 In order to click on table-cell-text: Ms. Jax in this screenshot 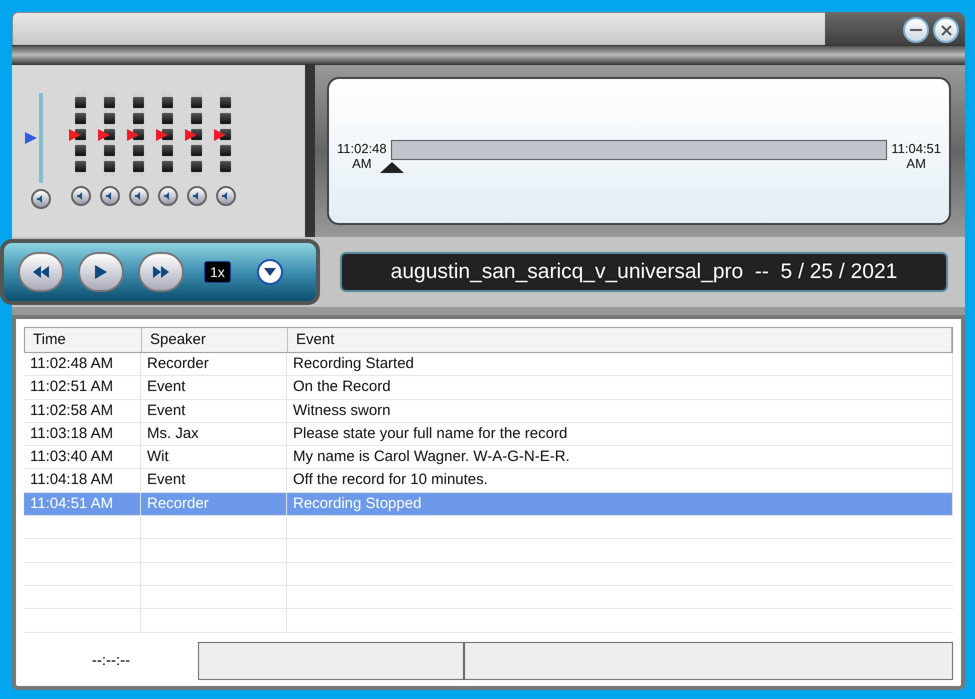, I will do `click(173, 434)`.